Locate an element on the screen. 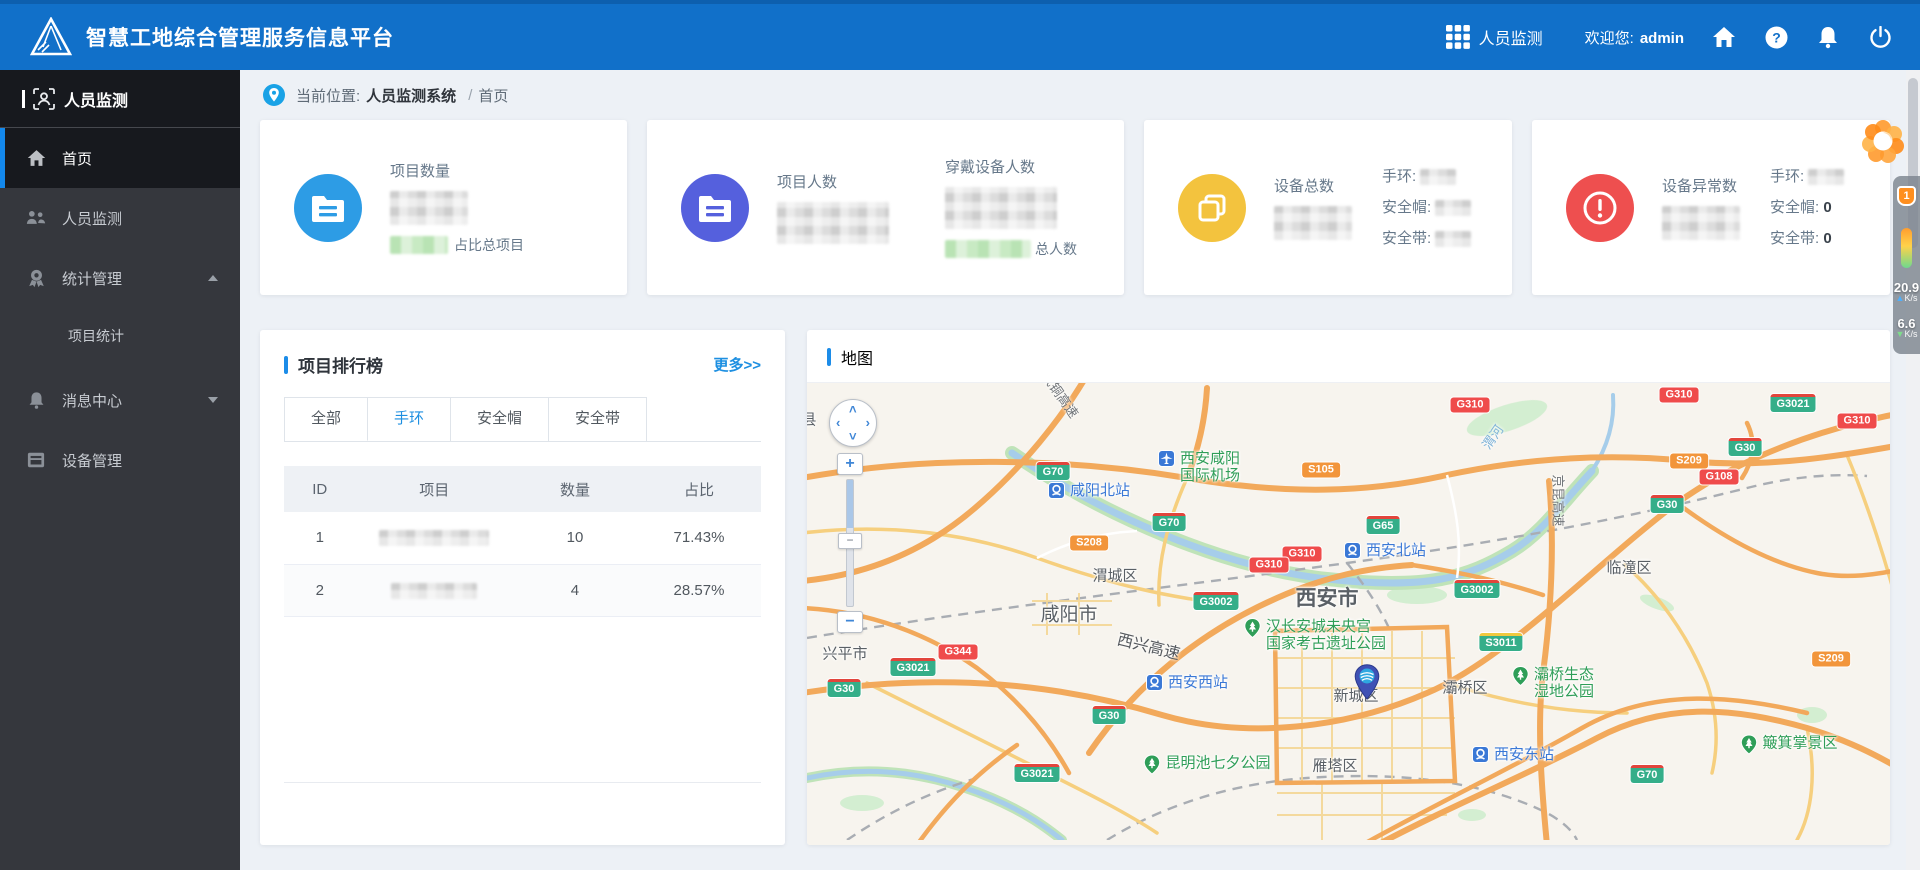 The image size is (1920, 870). device-row-label: 安全带: is located at coordinates (1795, 238).